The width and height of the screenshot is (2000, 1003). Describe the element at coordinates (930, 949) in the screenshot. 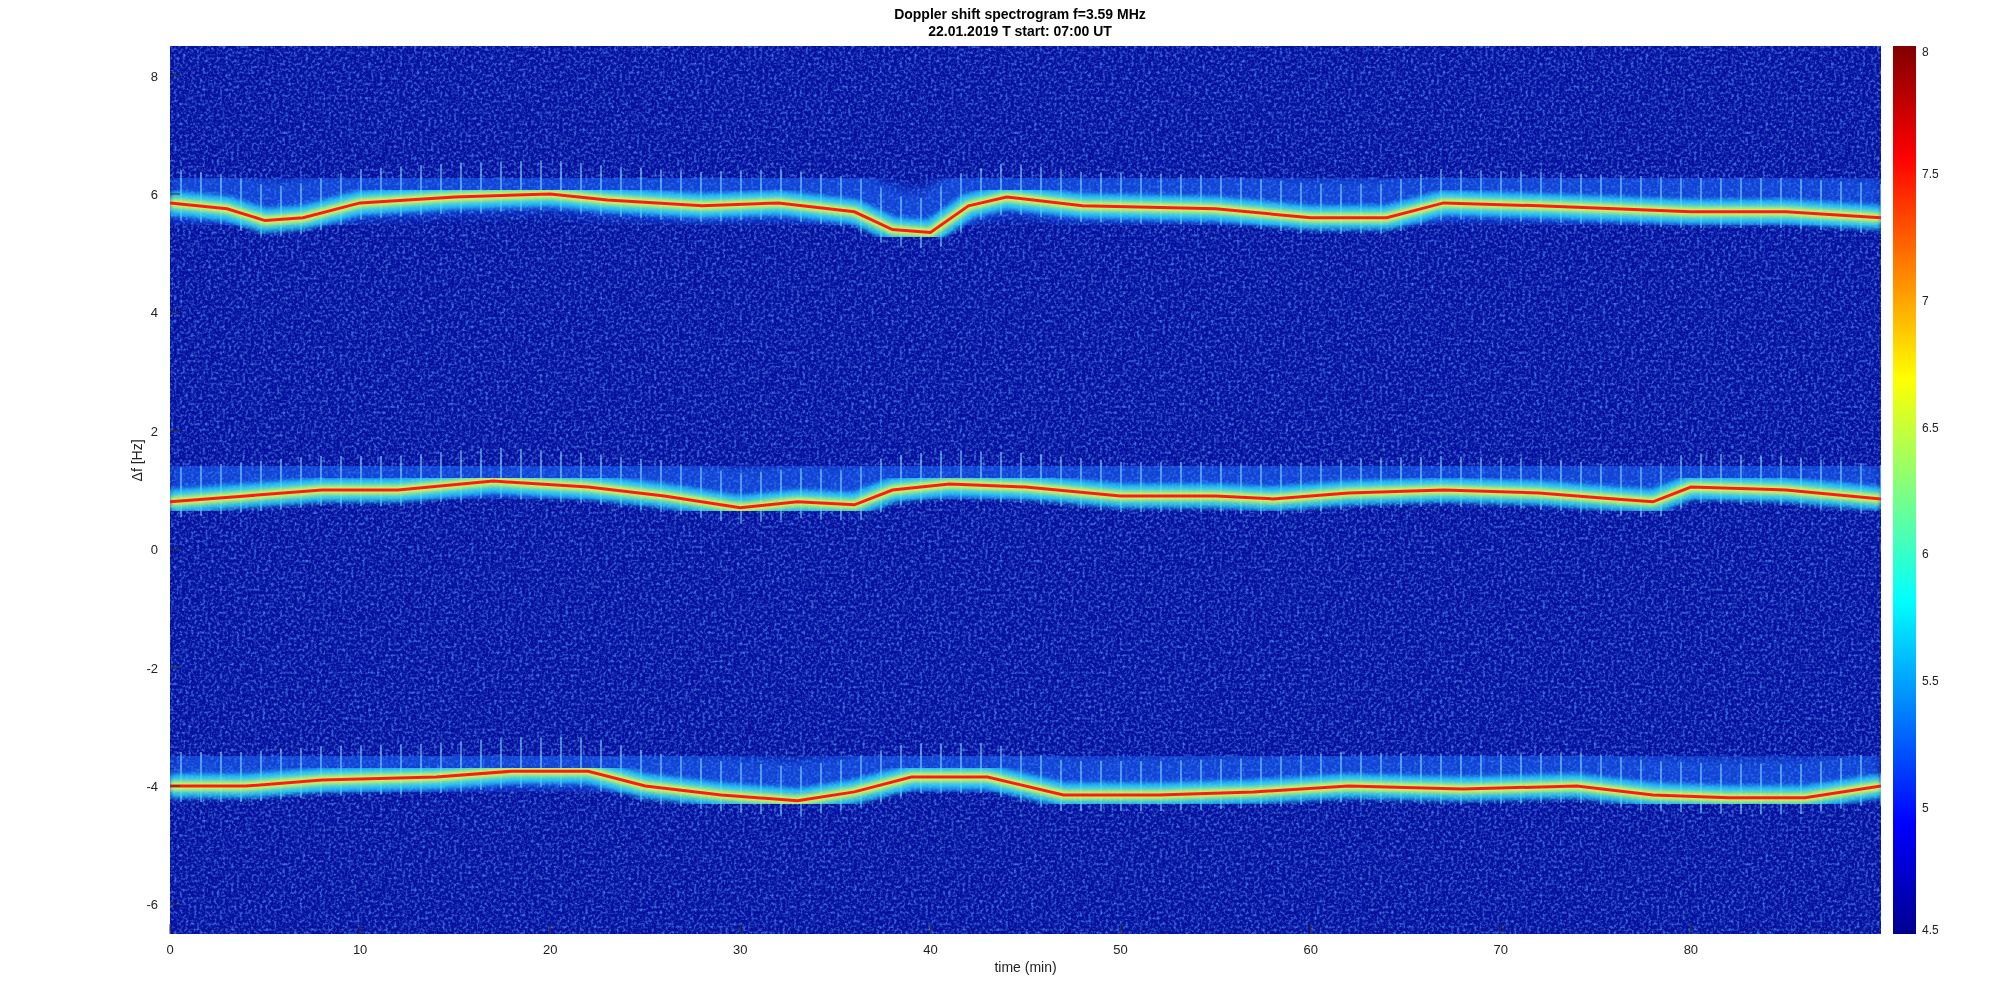

I see `axis-tick-label: 40` at that location.